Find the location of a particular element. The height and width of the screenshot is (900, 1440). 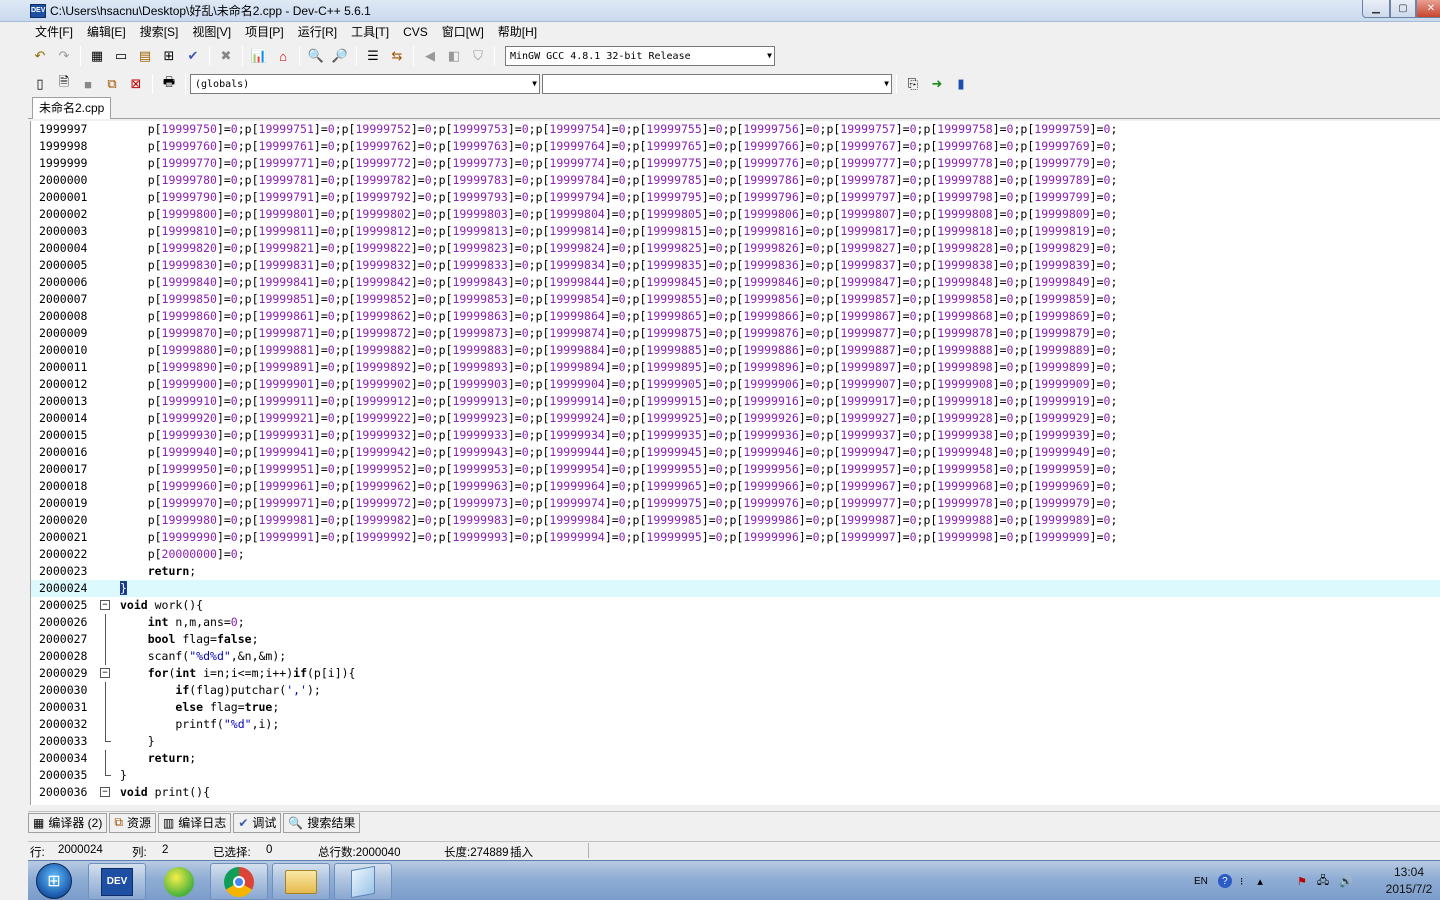

profile-button: ⌂ is located at coordinates (283, 56).